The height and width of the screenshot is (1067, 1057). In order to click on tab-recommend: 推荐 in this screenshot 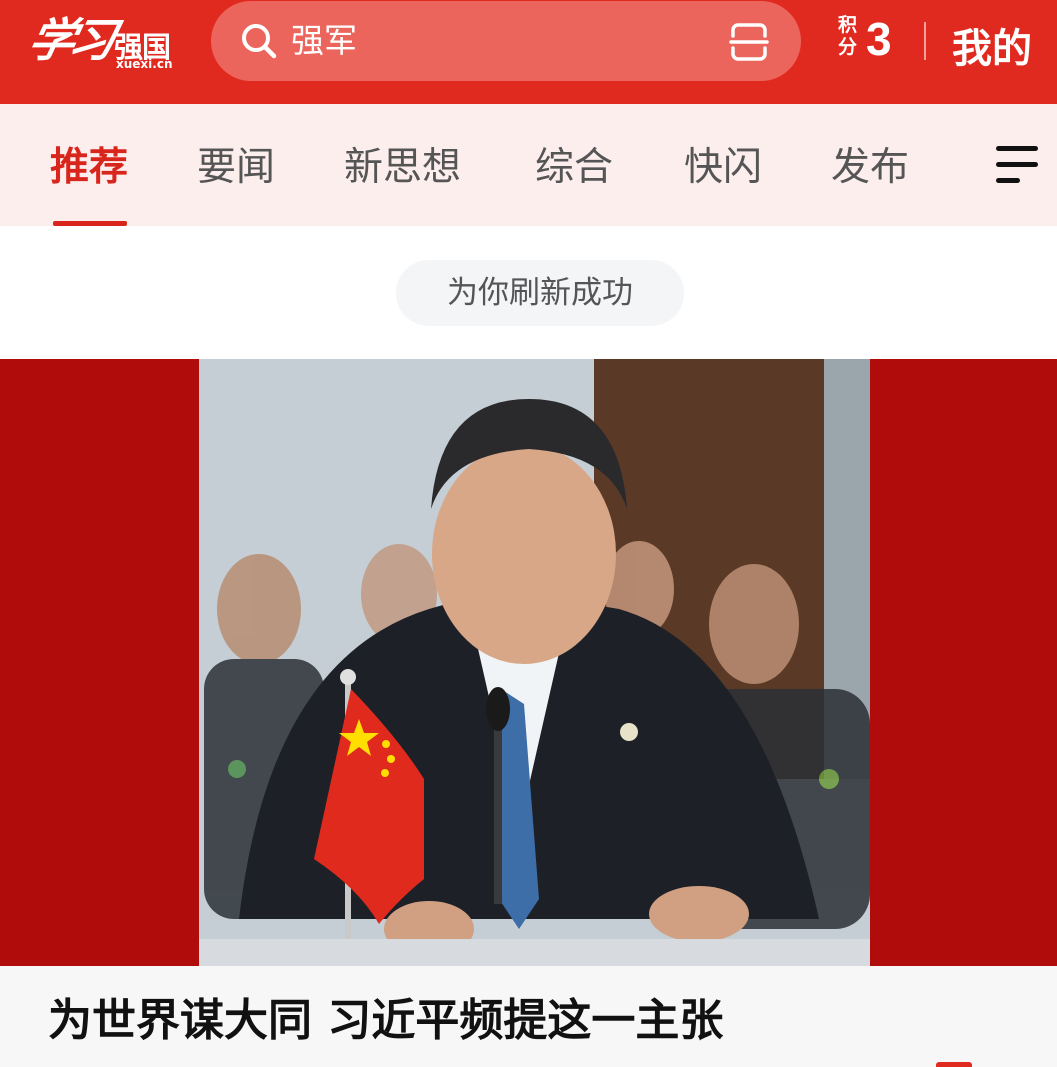, I will do `click(89, 164)`.